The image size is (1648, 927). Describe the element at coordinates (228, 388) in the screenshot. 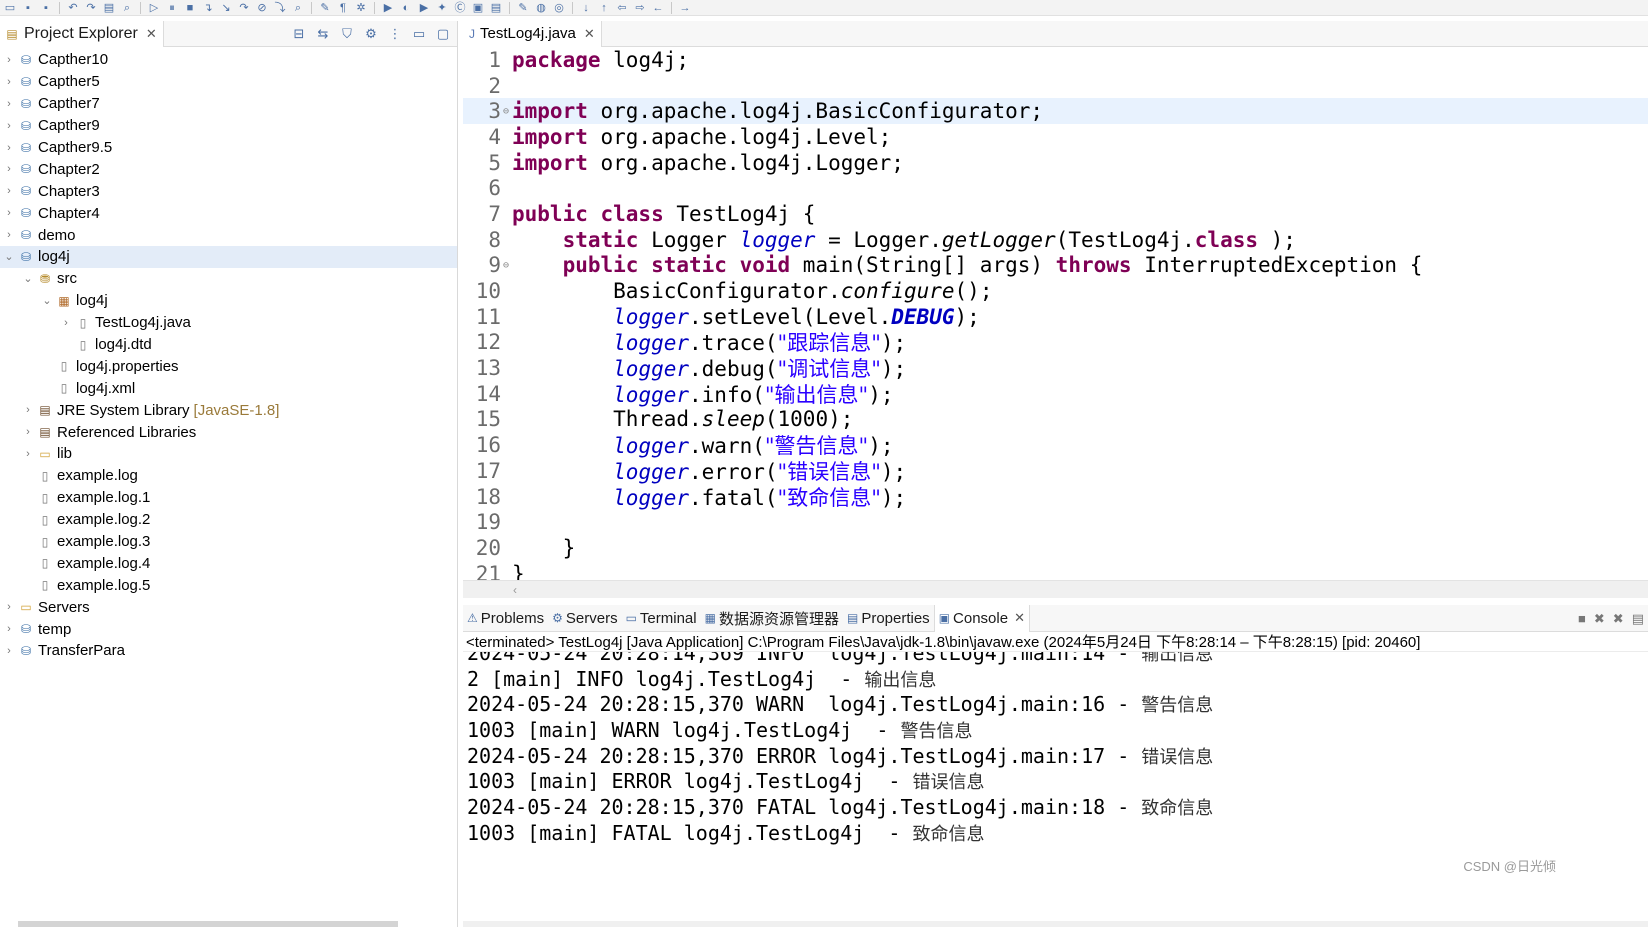

I see `tree-item: ▯ log4j.xml` at that location.